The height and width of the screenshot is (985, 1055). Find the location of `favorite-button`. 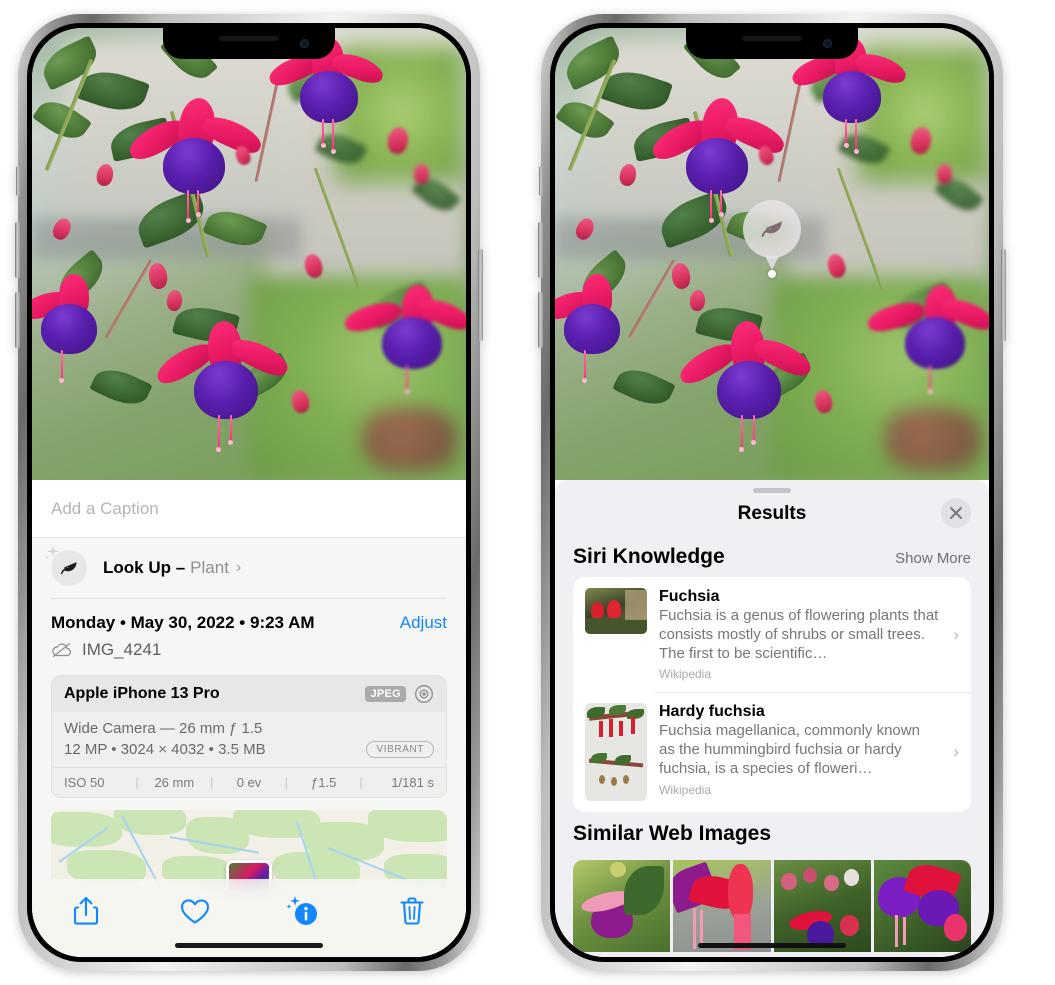

favorite-button is located at coordinates (195, 911).